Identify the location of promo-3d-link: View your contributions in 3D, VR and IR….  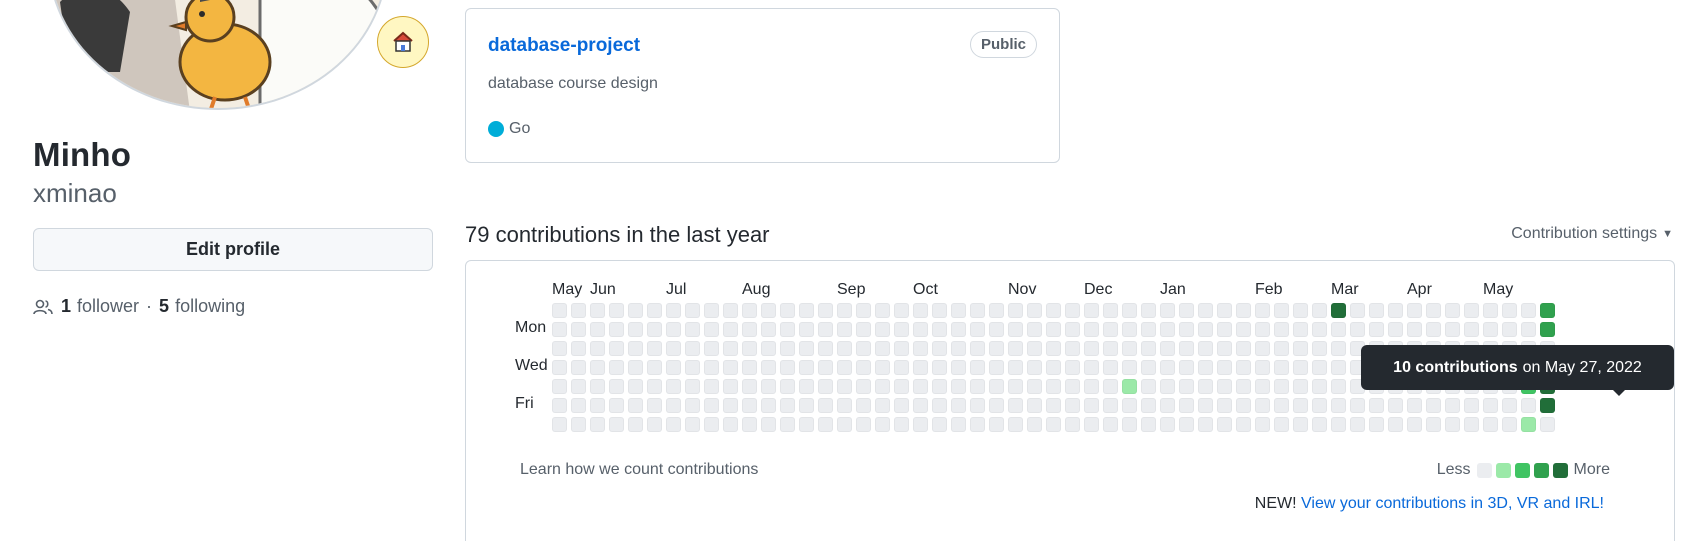
(1452, 503).